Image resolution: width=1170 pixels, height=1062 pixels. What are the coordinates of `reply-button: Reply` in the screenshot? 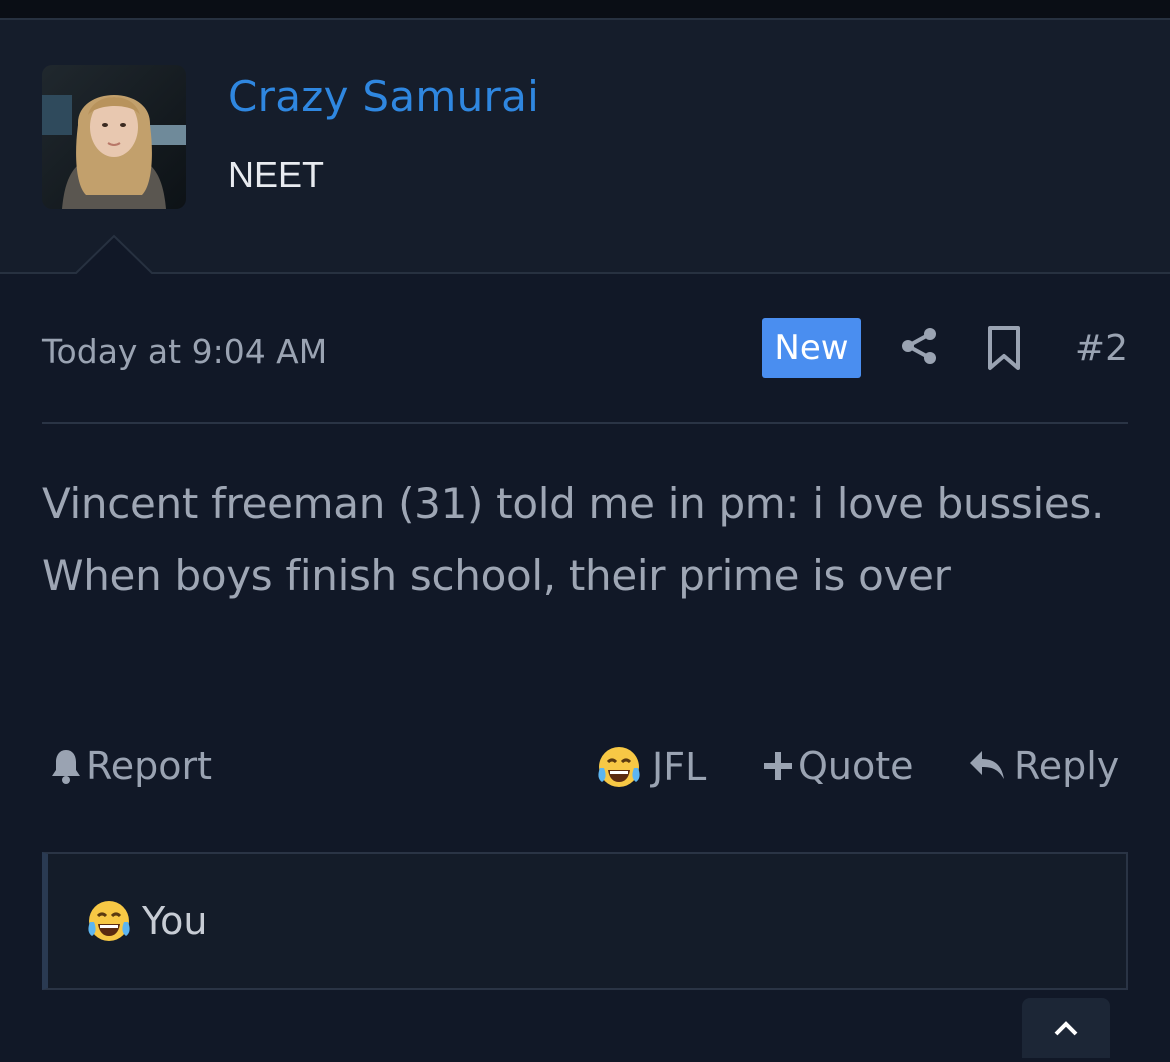 It's located at (1043, 766).